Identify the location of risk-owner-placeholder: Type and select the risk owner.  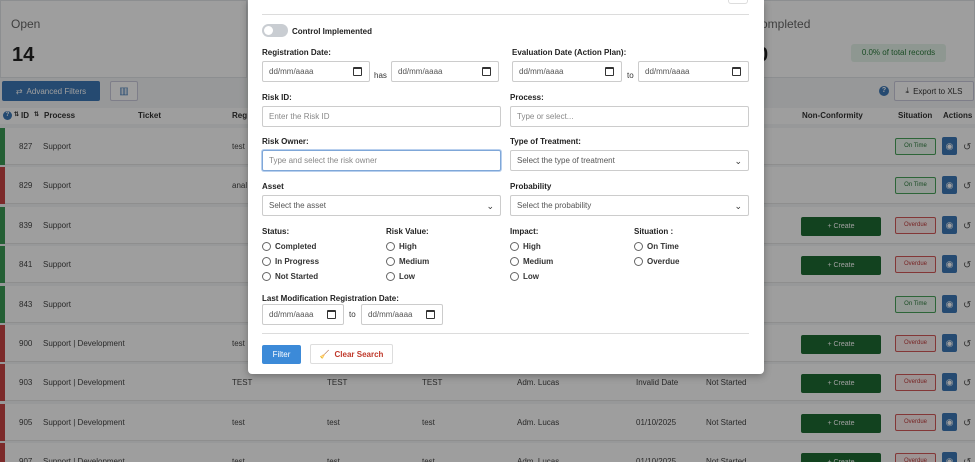
(323, 160).